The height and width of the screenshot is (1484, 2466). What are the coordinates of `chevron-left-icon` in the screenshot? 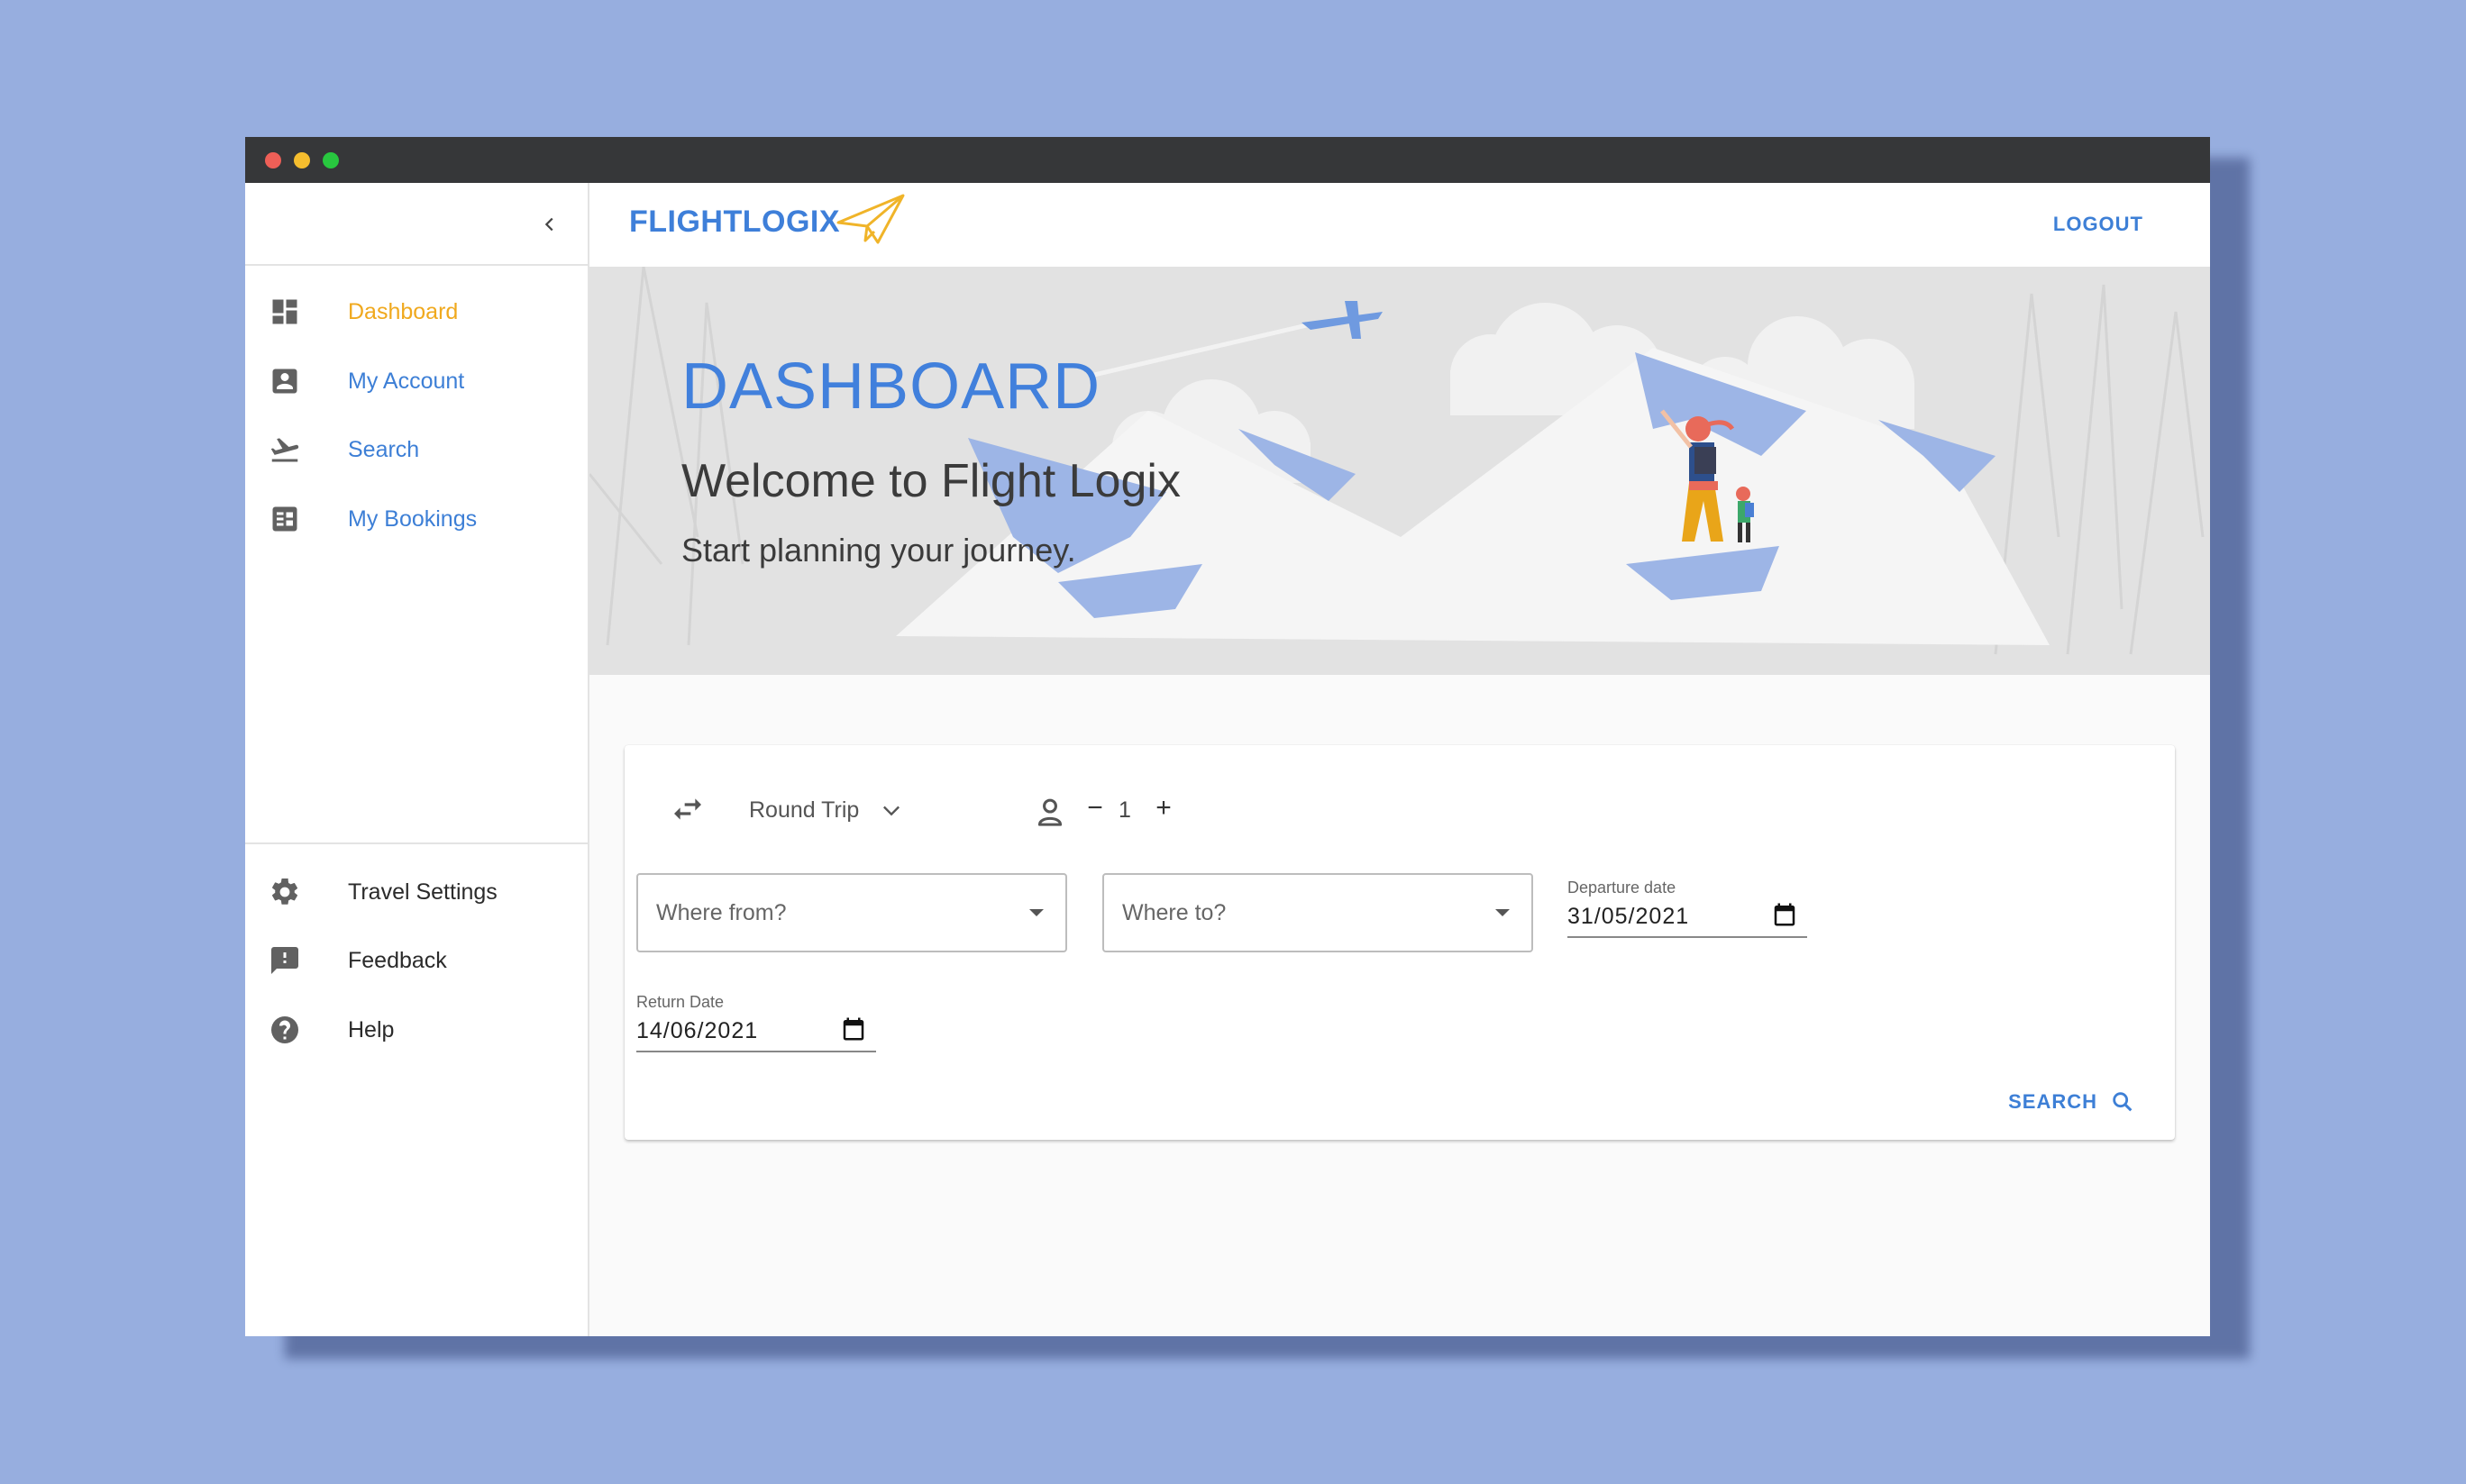 It's located at (548, 224).